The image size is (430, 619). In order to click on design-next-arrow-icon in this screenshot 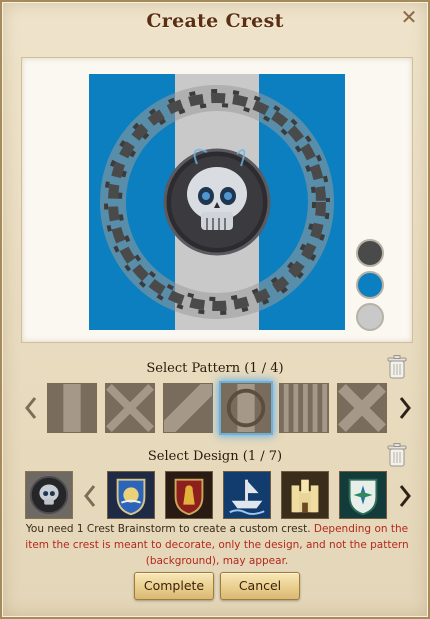, I will do `click(405, 496)`.